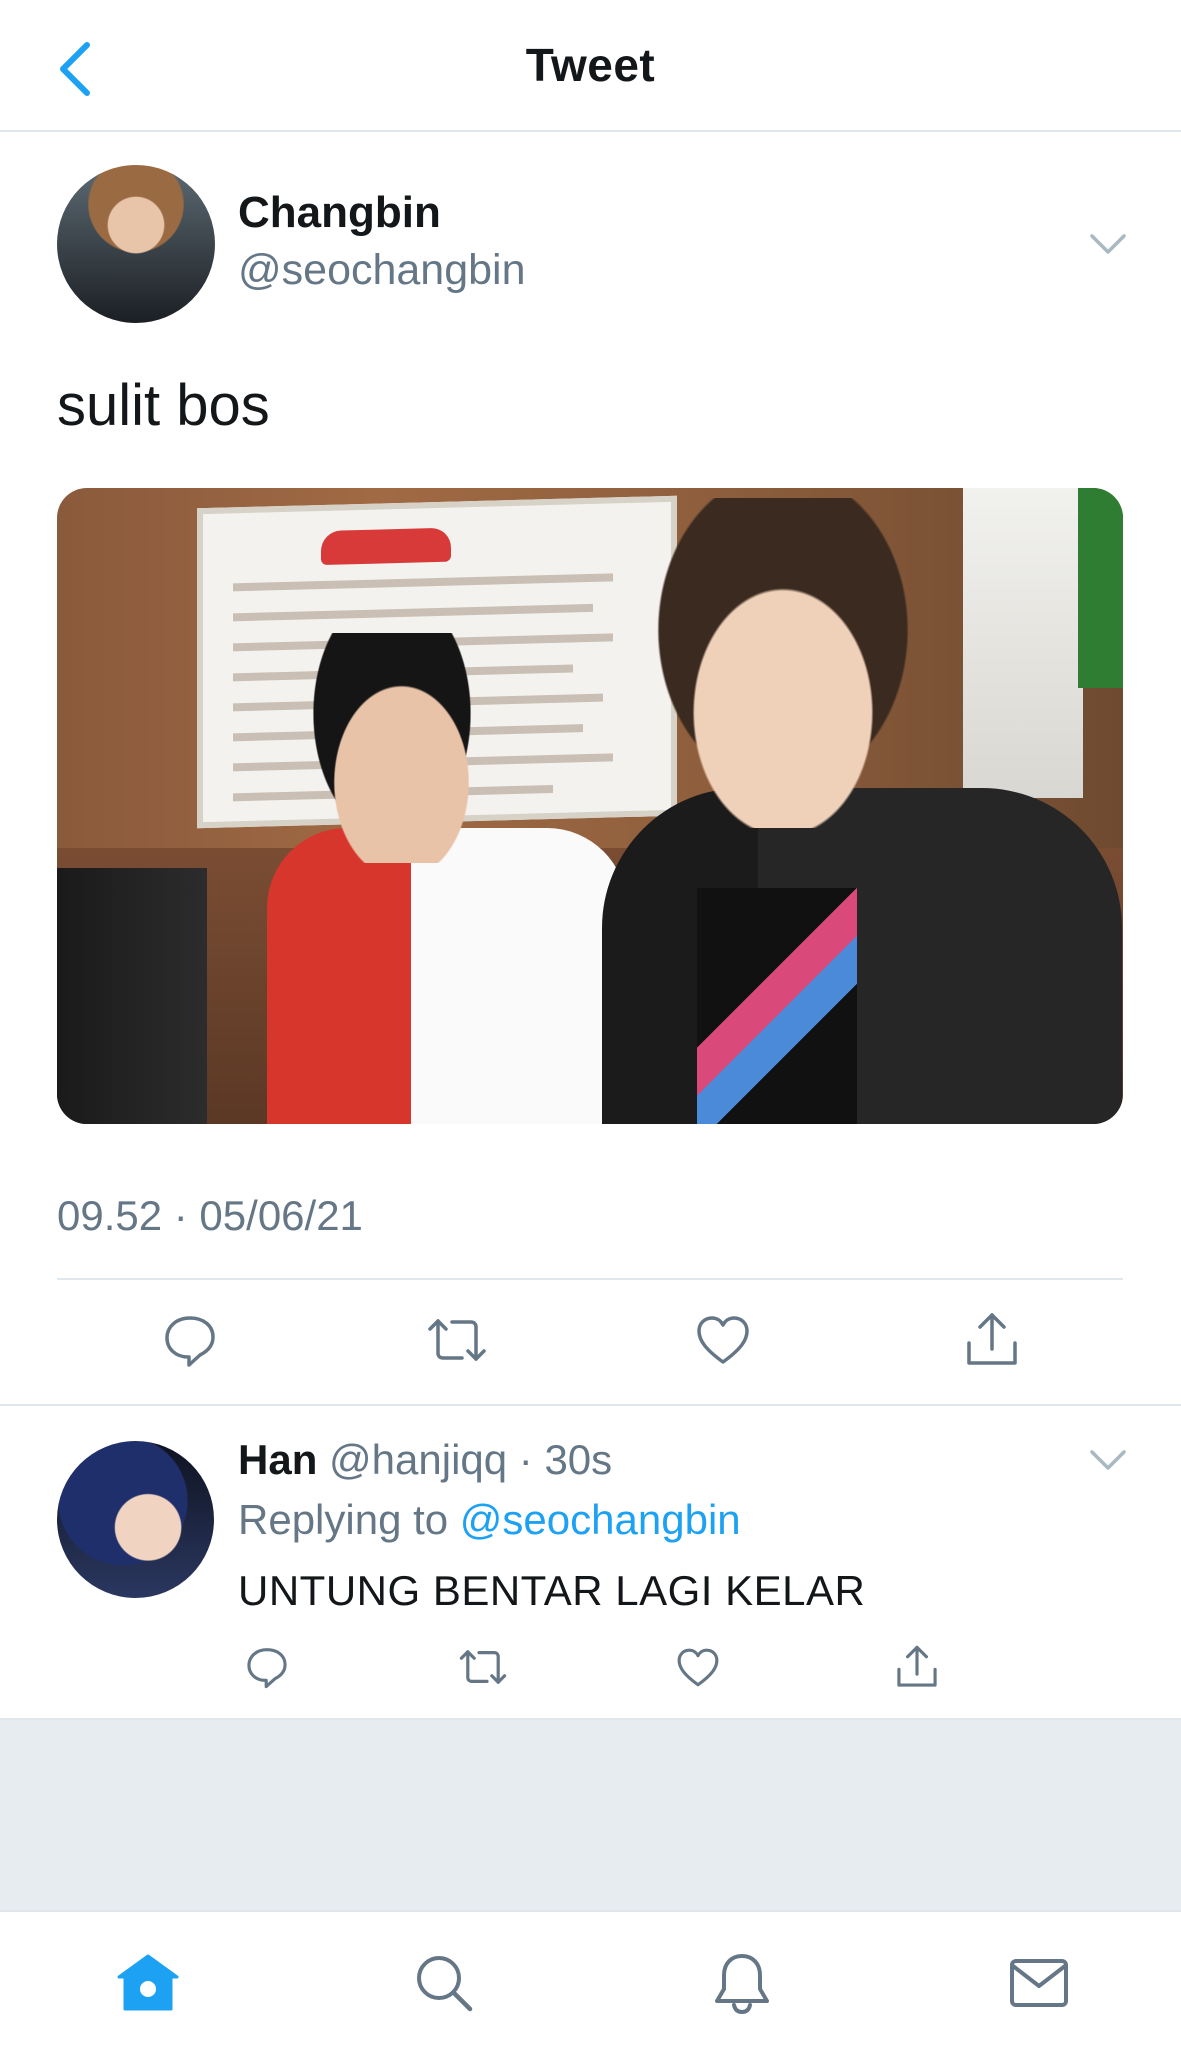 The width and height of the screenshot is (1181, 2048). I want to click on tweet-menu-button, so click(1108, 245).